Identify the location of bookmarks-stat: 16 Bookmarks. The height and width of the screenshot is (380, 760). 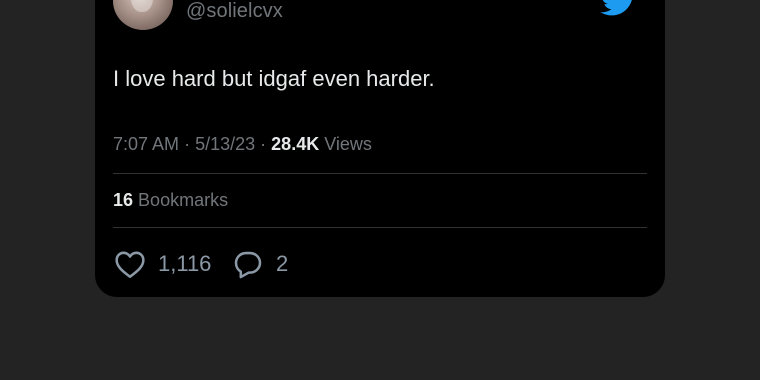
(170, 200).